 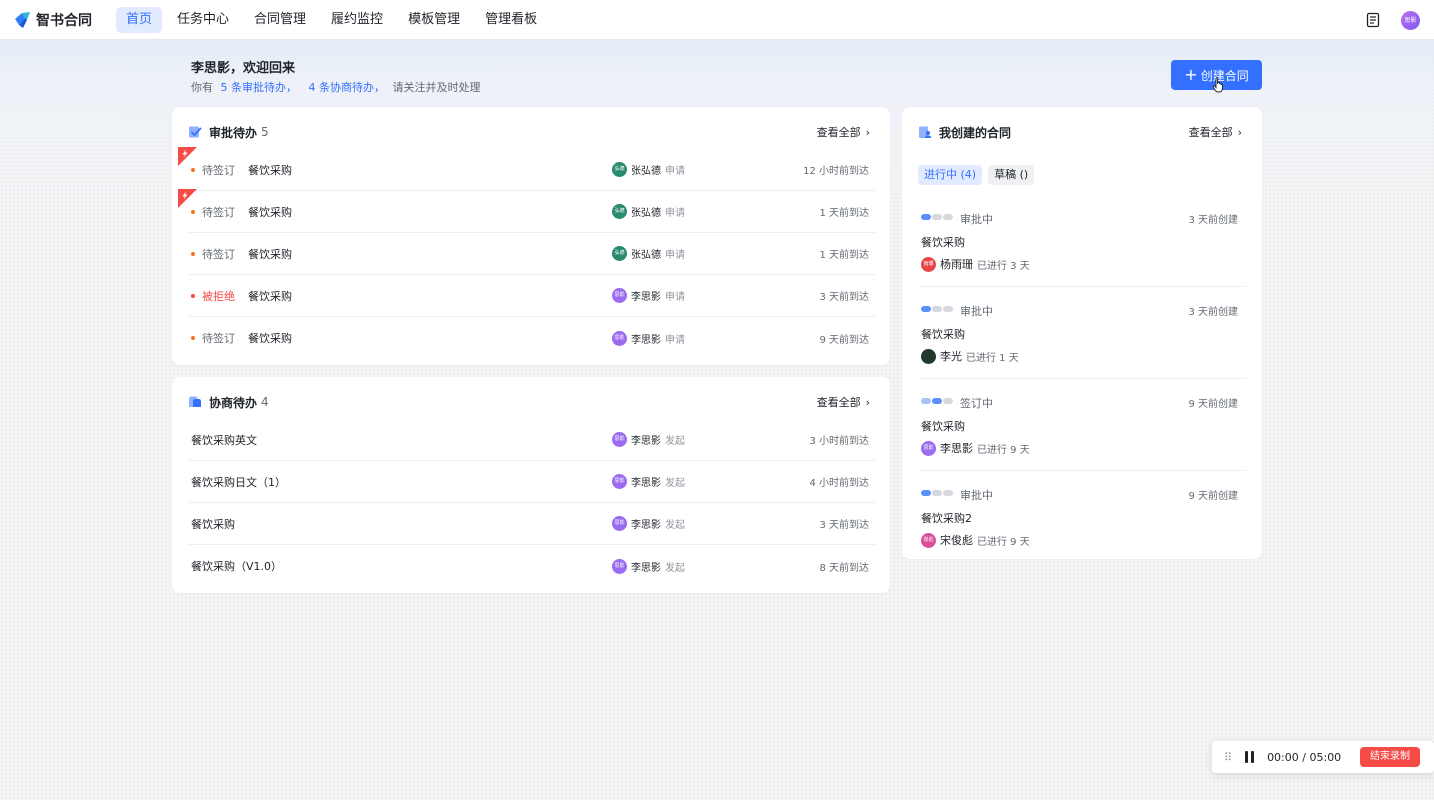 I want to click on pause-icon, so click(x=1251, y=757).